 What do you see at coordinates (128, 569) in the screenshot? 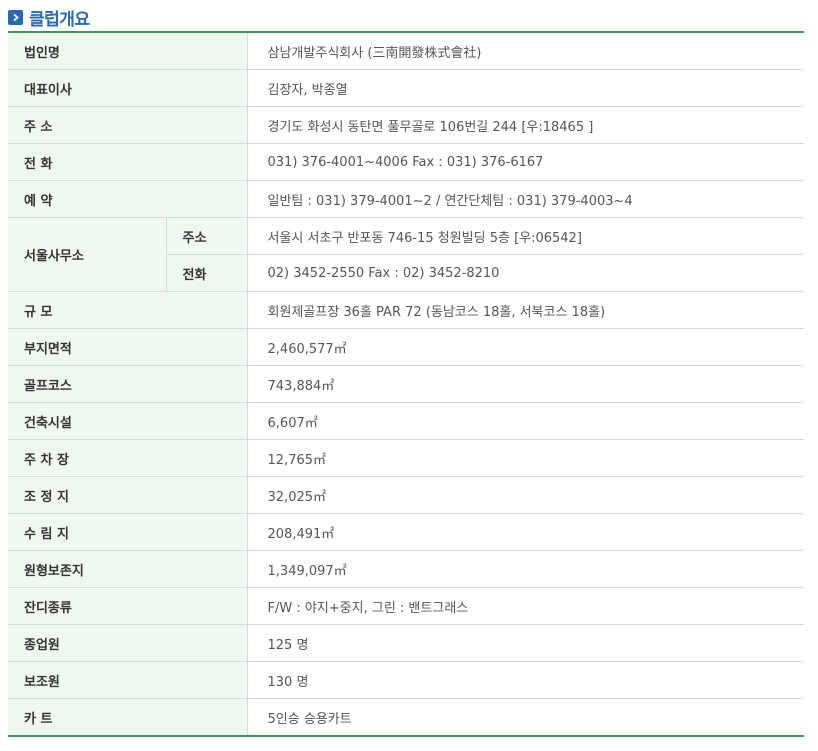
I see `row-label: 원형보존지` at bounding box center [128, 569].